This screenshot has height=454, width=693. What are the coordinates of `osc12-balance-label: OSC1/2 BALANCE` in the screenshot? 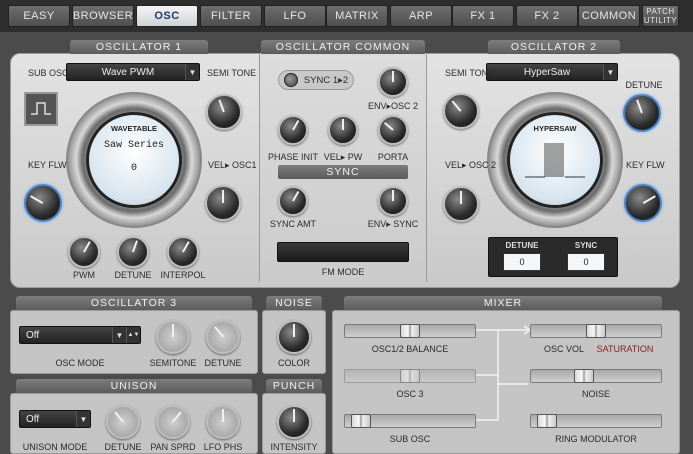 It's located at (410, 349).